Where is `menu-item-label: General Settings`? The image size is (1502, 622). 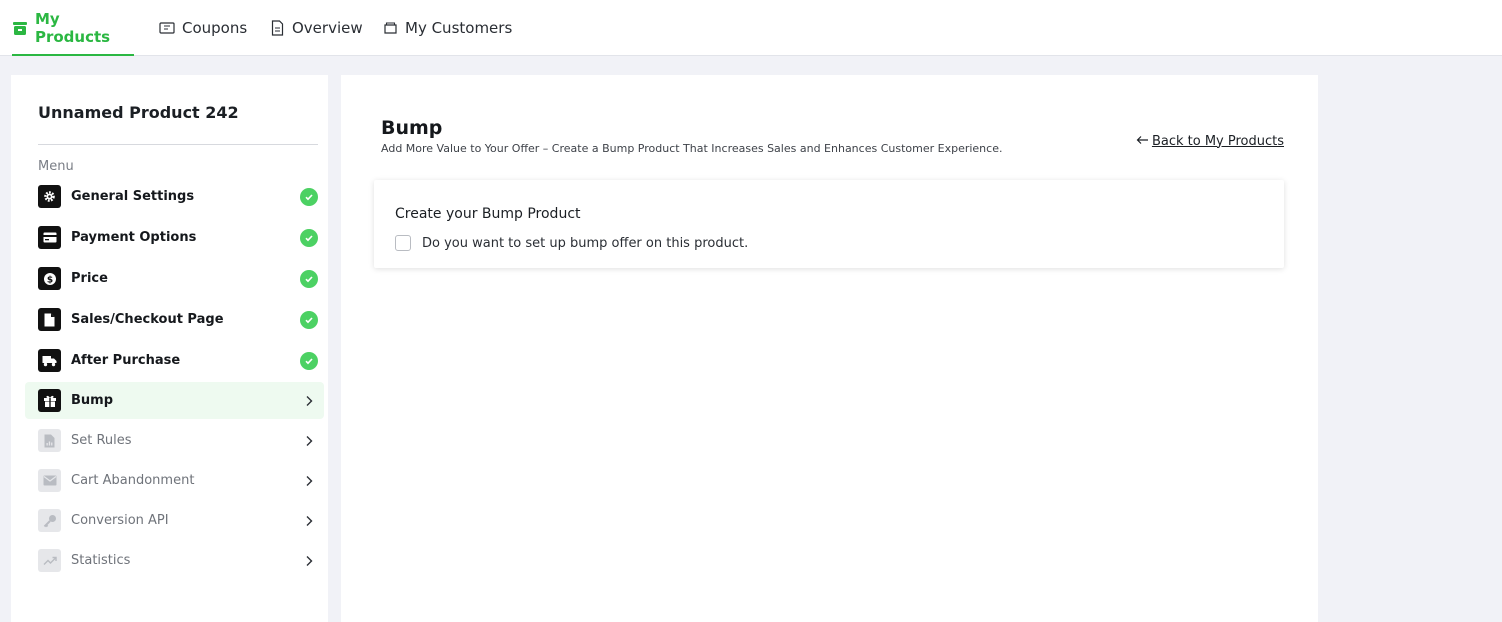 menu-item-label: General Settings is located at coordinates (133, 196).